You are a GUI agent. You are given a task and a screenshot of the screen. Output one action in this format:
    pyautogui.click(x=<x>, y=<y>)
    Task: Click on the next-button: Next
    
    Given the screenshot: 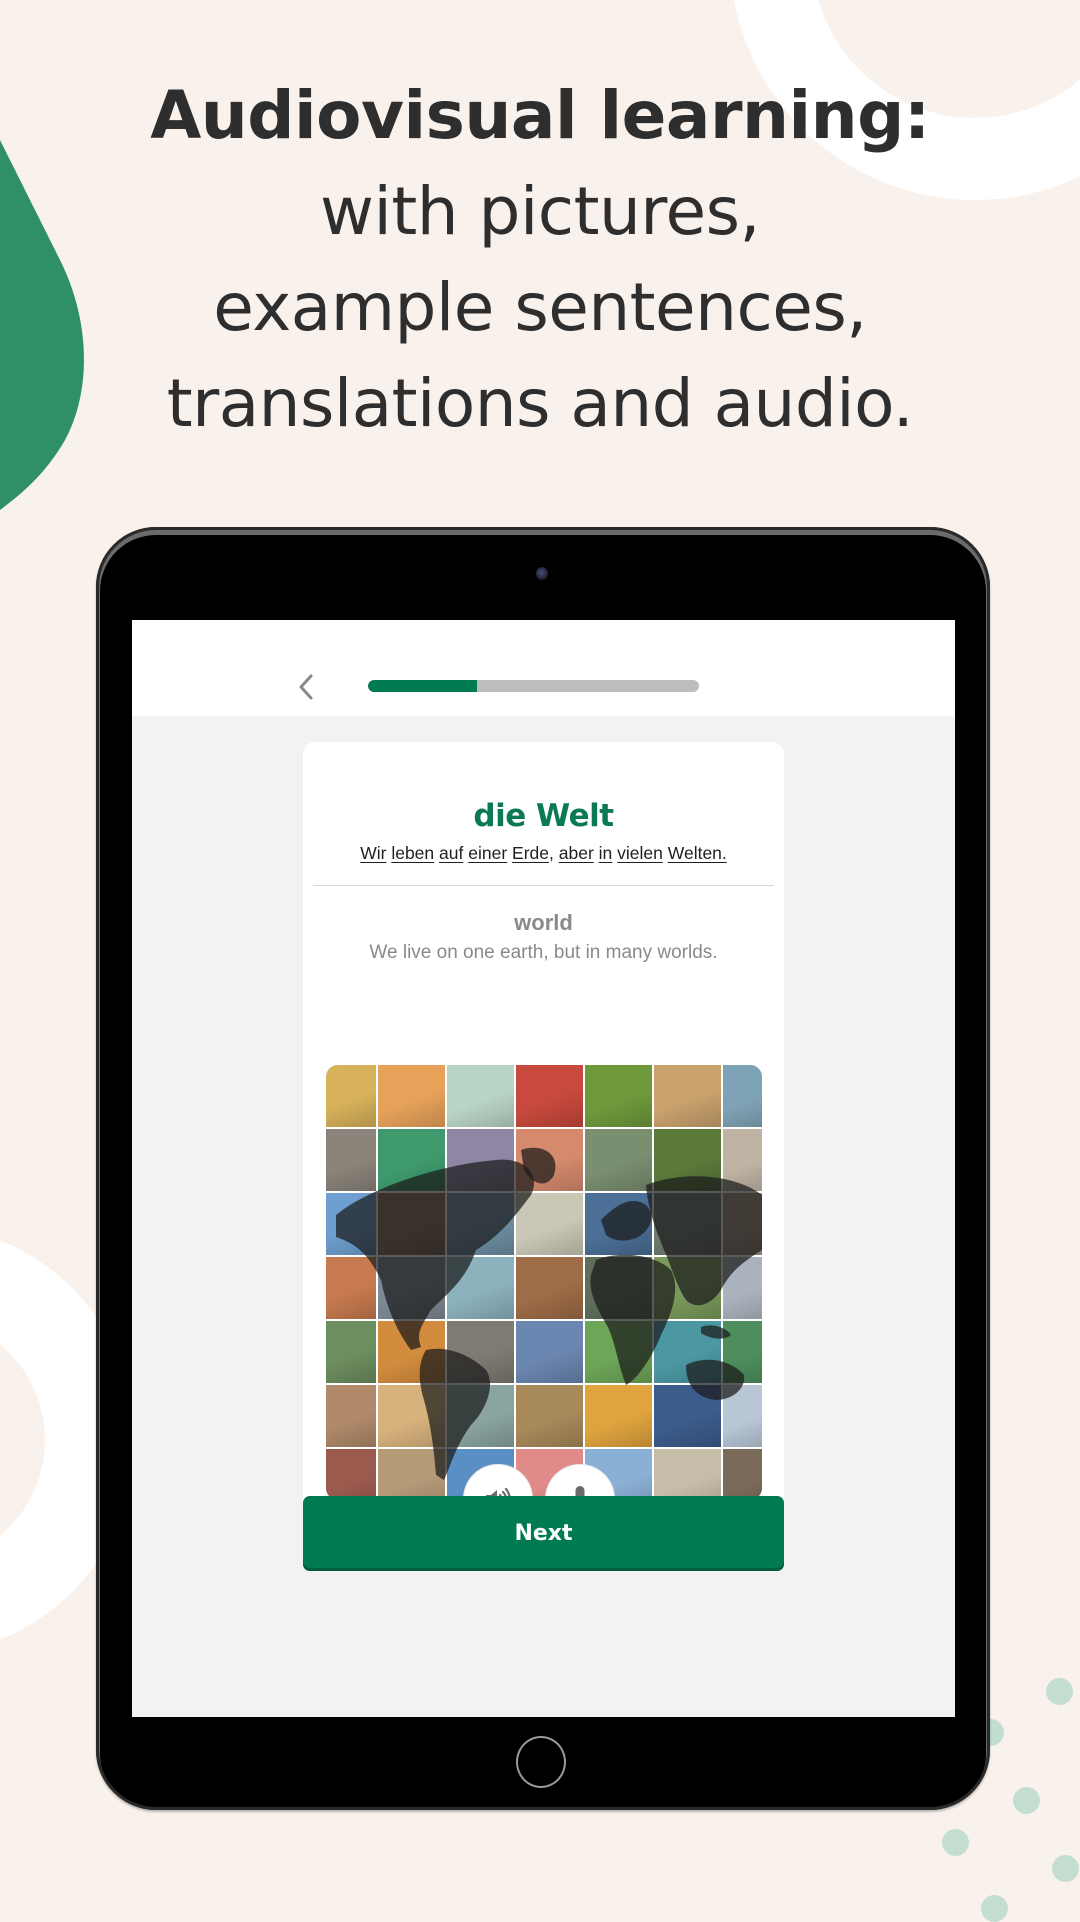 What is the action you would take?
    pyautogui.click(x=543, y=1533)
    